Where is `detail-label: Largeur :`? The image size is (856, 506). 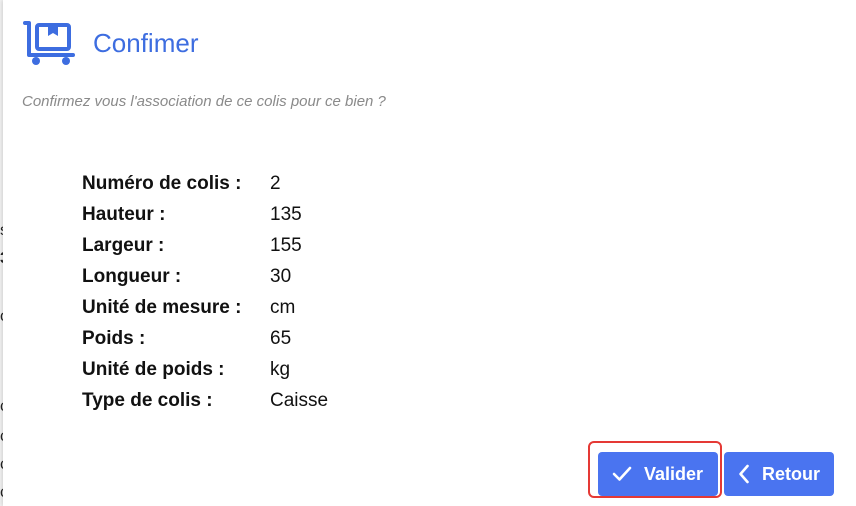
detail-label: Largeur : is located at coordinates (123, 245).